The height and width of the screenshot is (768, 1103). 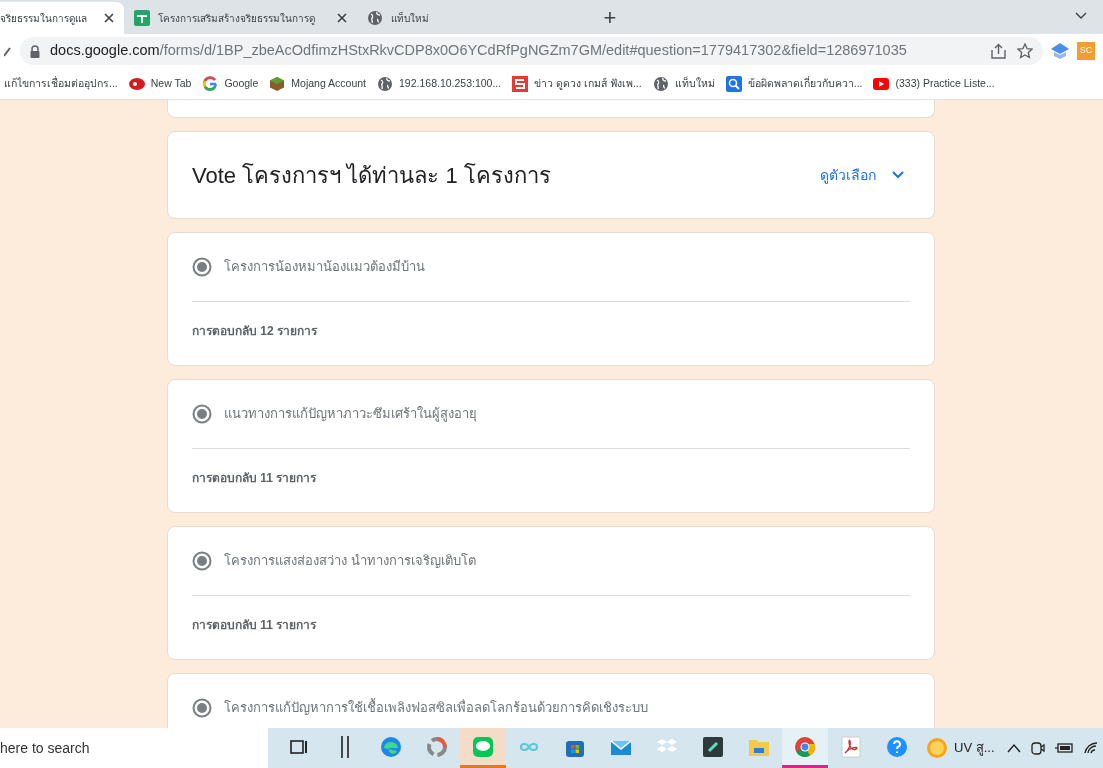 I want to click on option-label: โครงการแก้ปัญหาการใช้เชื้อเพลิงฟอสซิลเพื่อลดโลกร้อนด้วยการคิดเชิงระบบ, so click(x=436, y=708).